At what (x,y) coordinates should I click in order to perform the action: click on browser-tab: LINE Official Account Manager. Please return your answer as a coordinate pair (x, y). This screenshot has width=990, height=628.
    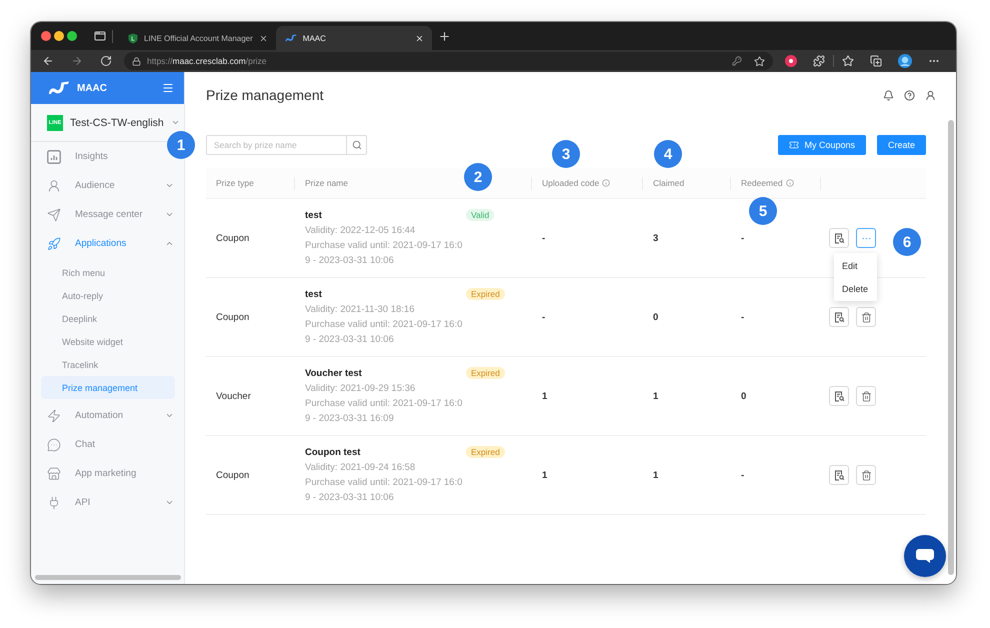
    Looking at the image, I should click on (197, 38).